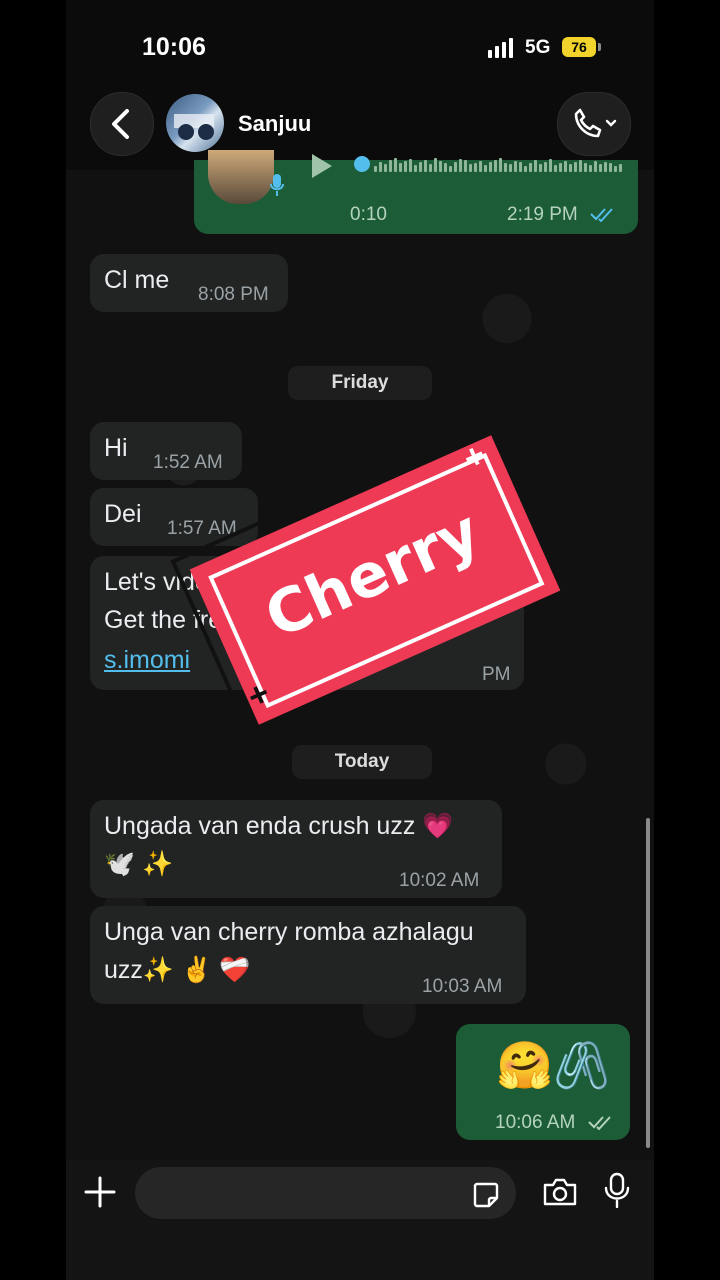 The width and height of the screenshot is (720, 1280). Describe the element at coordinates (579, 47) in the screenshot. I see `battery-icon: 76` at that location.